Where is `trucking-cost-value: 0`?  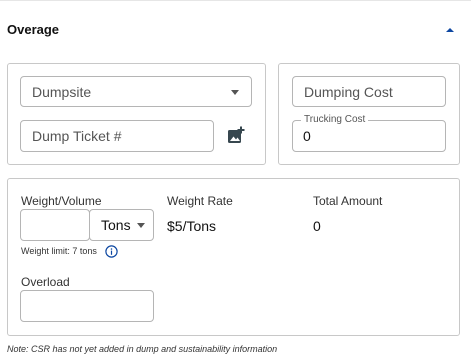 trucking-cost-value: 0 is located at coordinates (307, 136).